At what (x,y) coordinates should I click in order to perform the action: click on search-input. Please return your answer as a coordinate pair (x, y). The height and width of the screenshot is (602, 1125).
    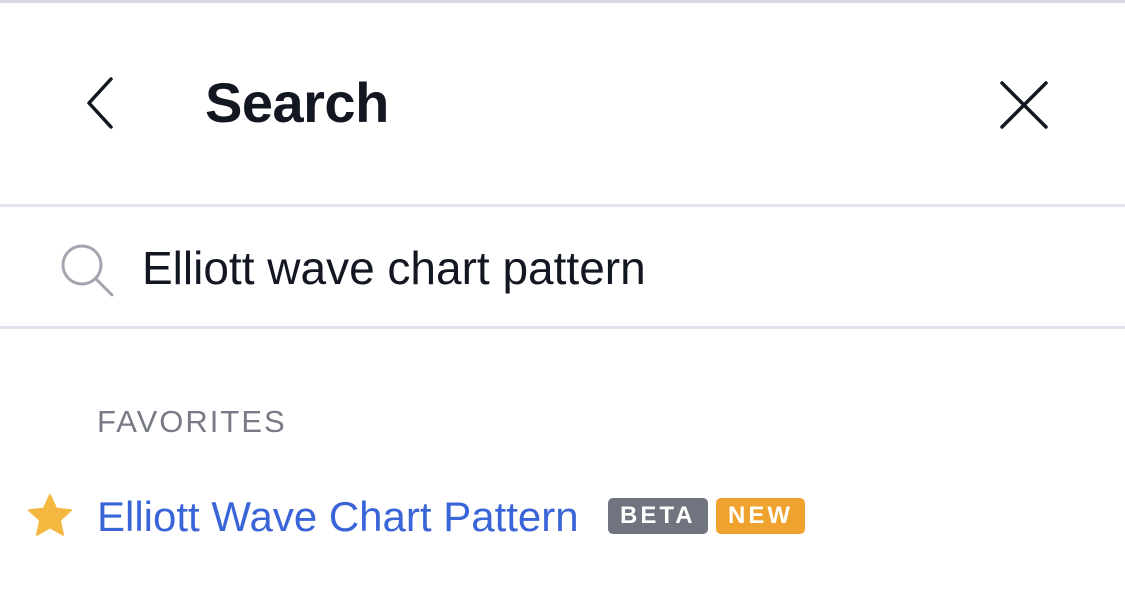
    Looking at the image, I should click on (612, 268).